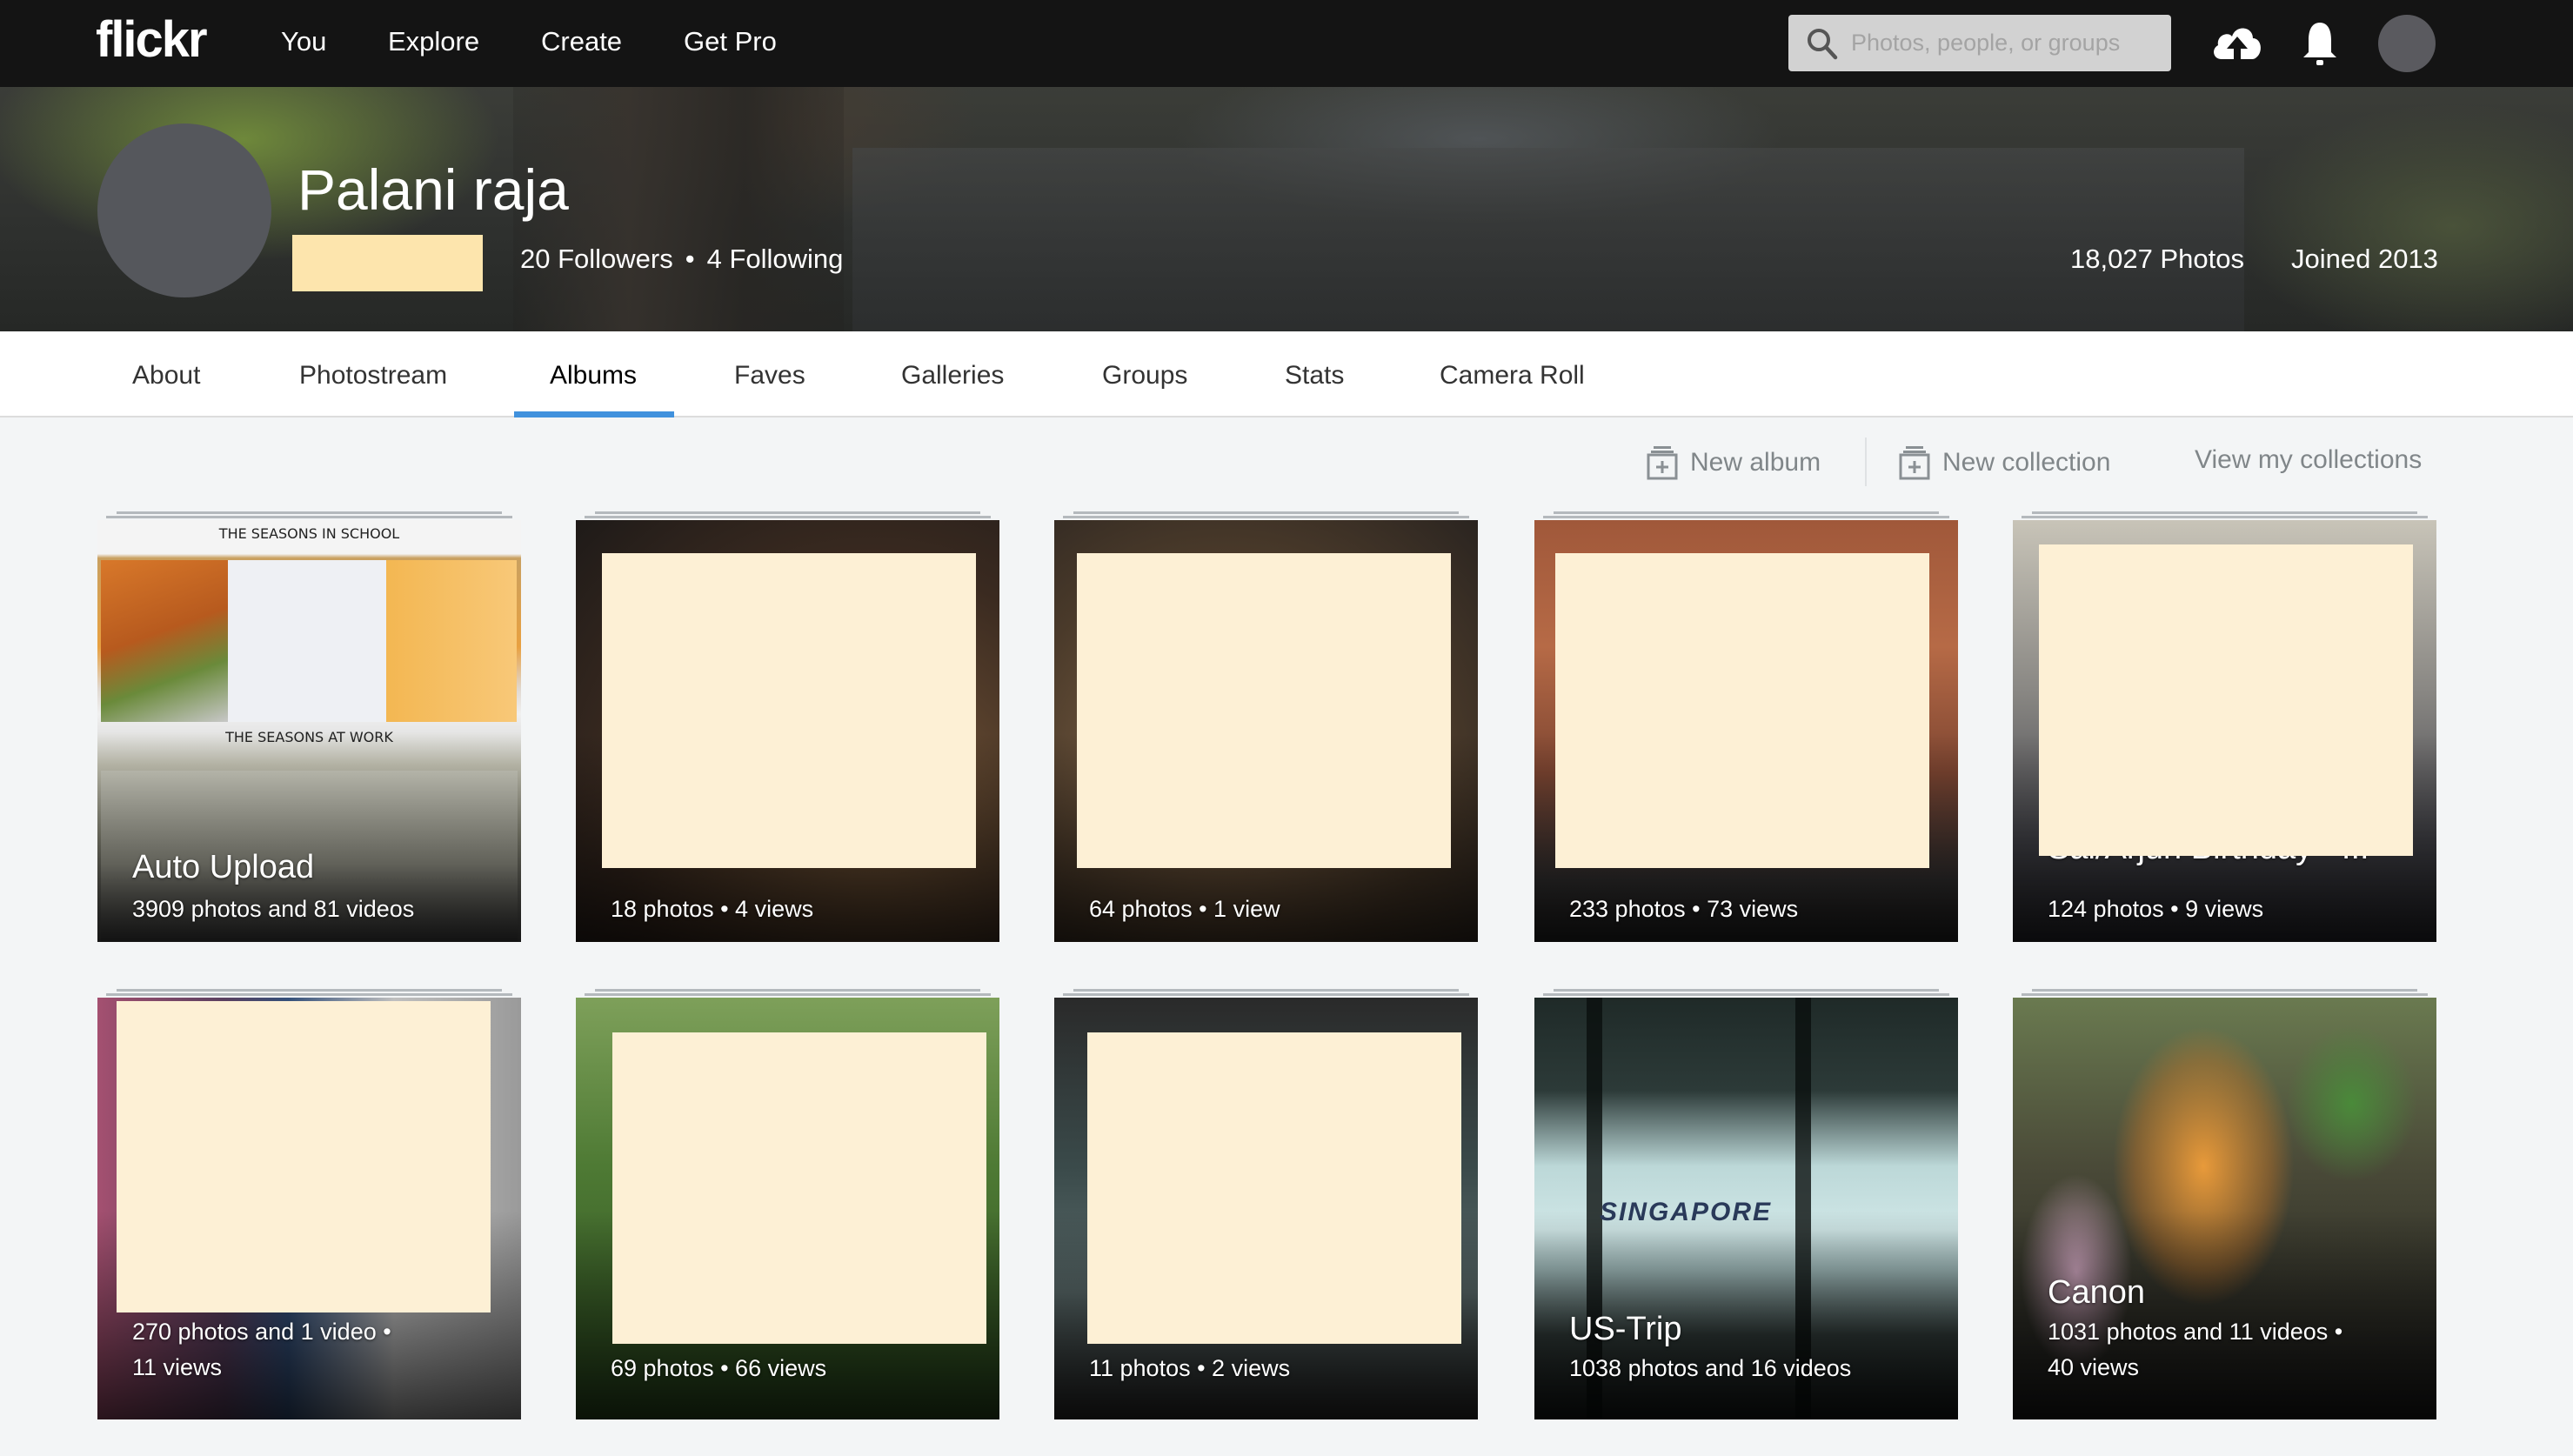 The image size is (2573, 1456). I want to click on search-icon, so click(1823, 44).